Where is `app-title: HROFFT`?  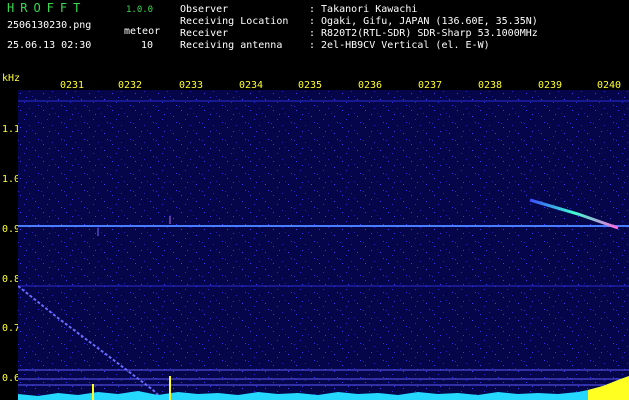 app-title: HROFFT is located at coordinates (47, 8).